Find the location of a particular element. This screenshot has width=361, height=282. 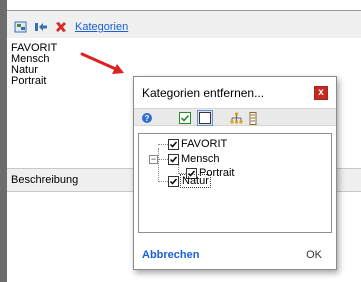

tree-node-favorit: FAVORIT is located at coordinates (197, 144).